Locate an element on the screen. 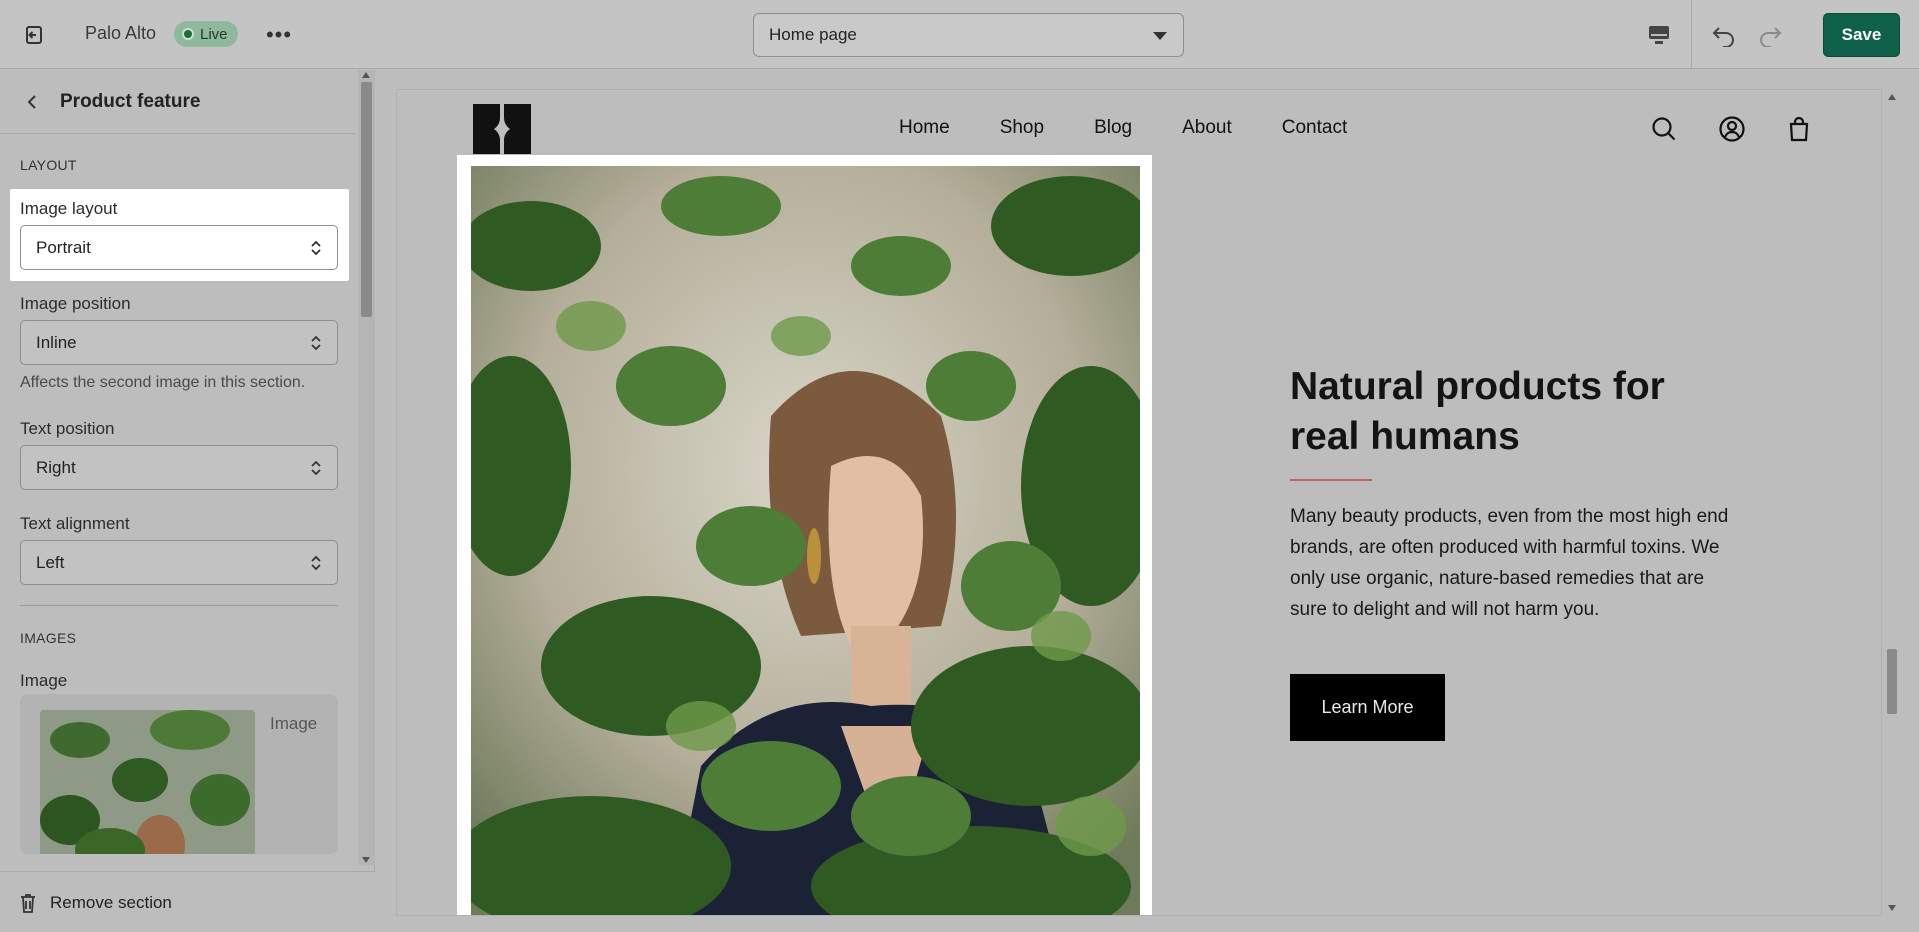 The image size is (1919, 932). redo-icon is located at coordinates (1770, 35).